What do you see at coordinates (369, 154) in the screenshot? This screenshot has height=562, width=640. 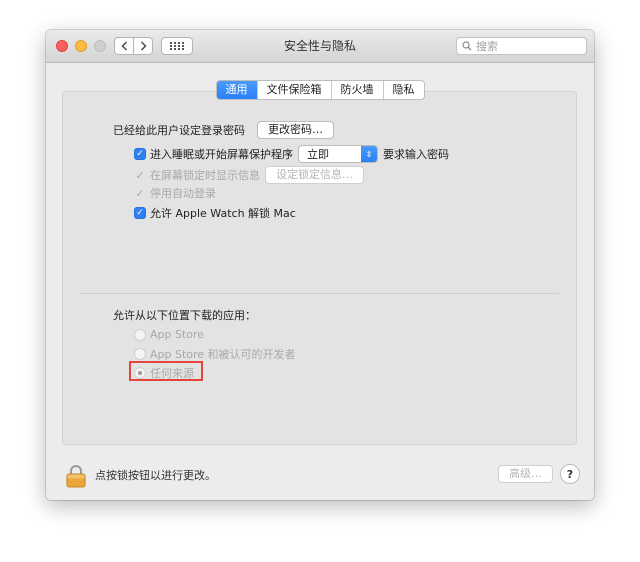 I see `chevron-updown-icon: ⇕` at bounding box center [369, 154].